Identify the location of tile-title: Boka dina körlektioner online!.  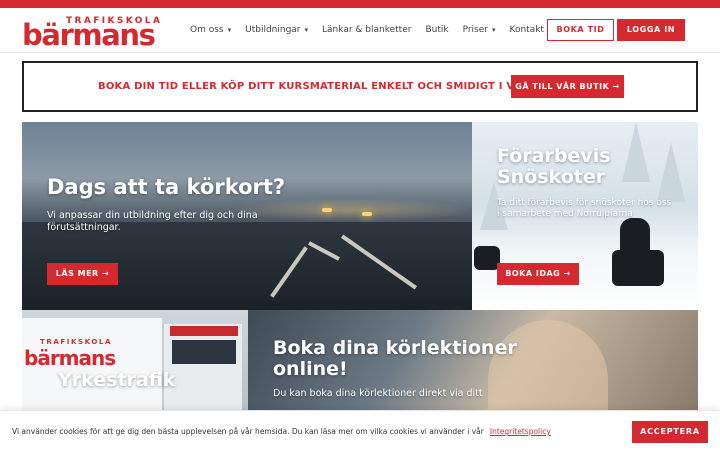
(395, 358).